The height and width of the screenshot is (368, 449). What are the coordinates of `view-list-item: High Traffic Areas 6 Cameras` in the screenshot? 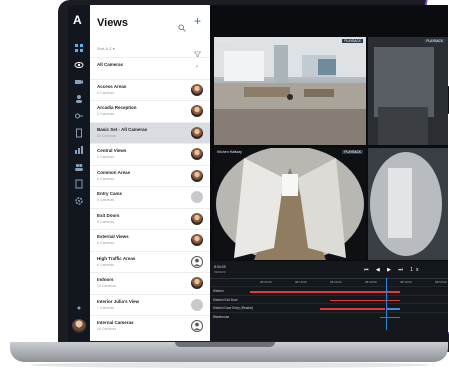 It's located at (150, 261).